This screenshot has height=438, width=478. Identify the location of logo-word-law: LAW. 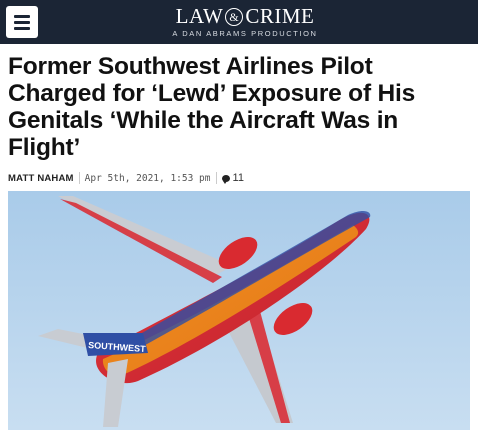
(199, 16).